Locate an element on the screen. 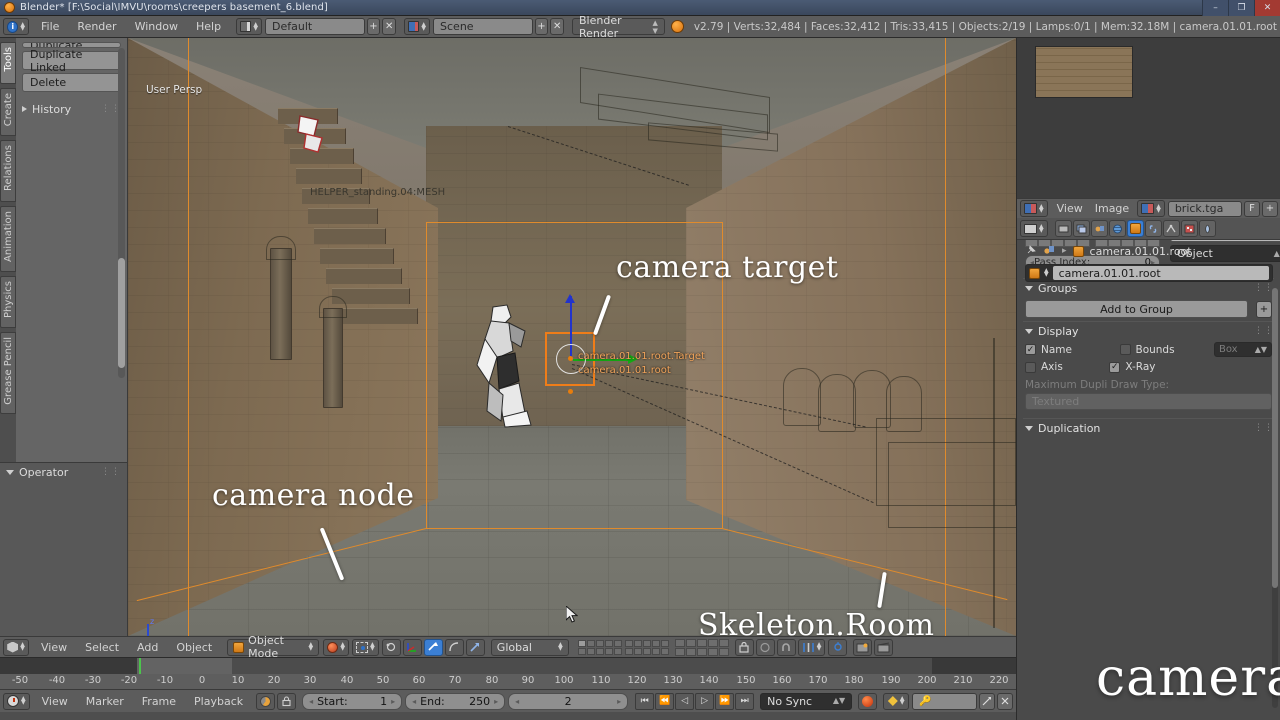 This screenshot has width=1280, height=720. keying-set-field: 🔑 is located at coordinates (944, 701).